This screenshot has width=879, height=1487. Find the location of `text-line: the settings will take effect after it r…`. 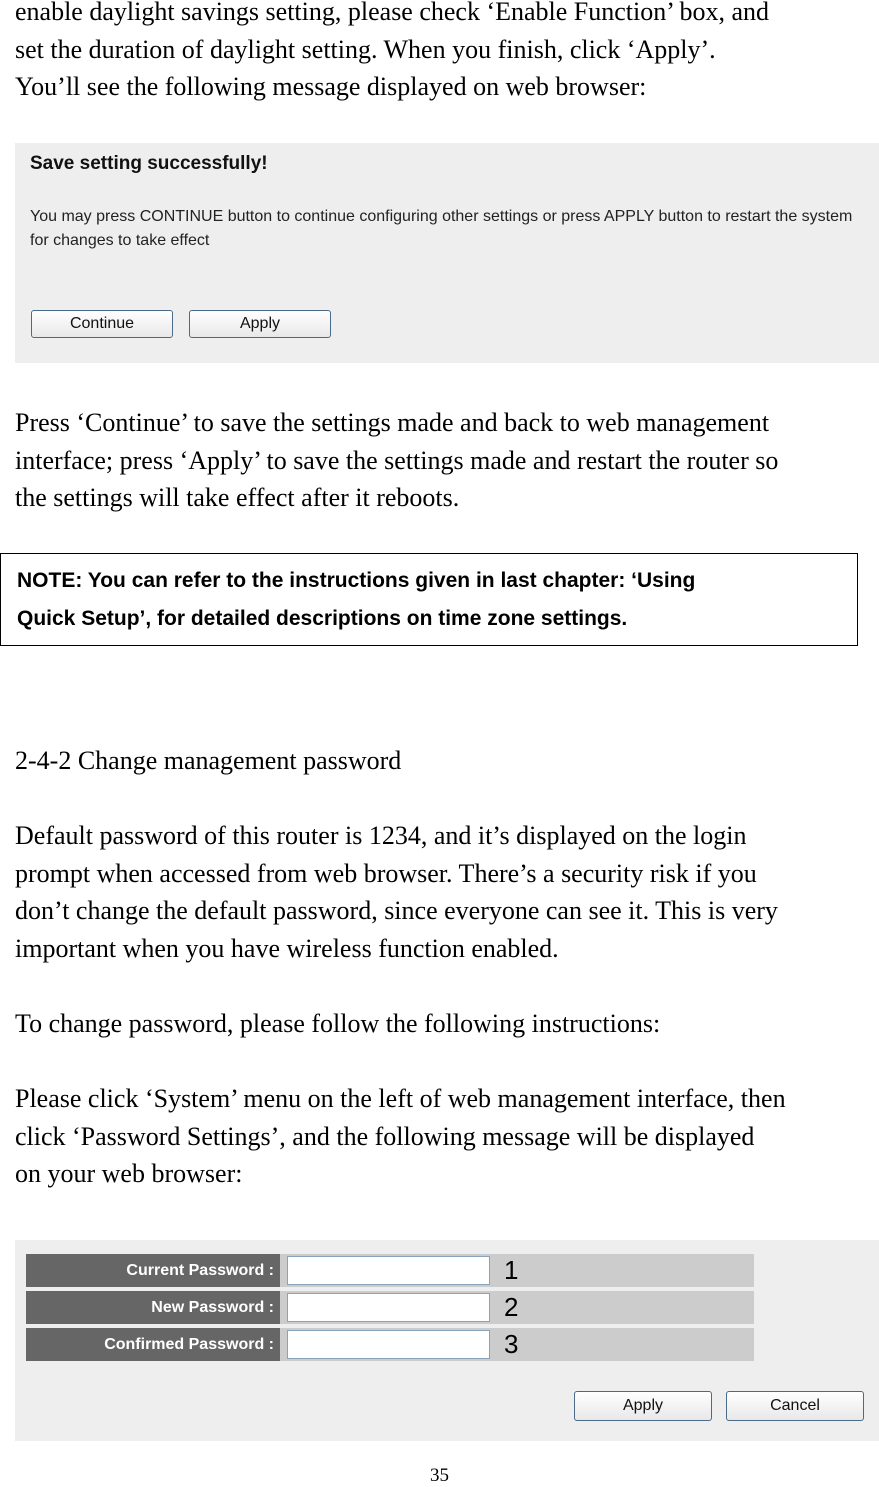

text-line: the settings will take effect after it r… is located at coordinates (237, 497).